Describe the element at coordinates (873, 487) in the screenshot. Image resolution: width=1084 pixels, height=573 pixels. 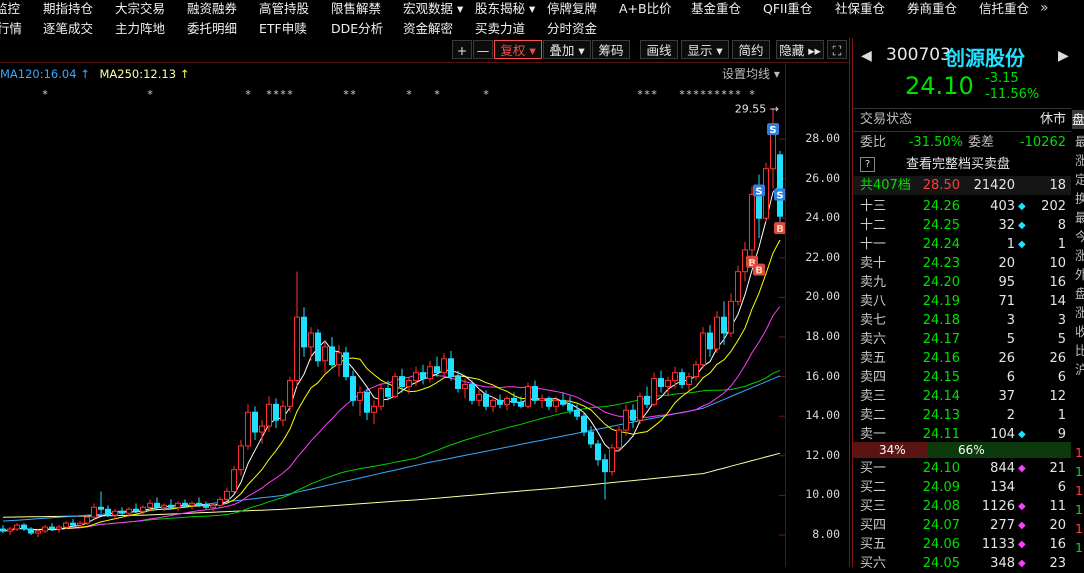
I see `book-level-label: 买二` at that location.